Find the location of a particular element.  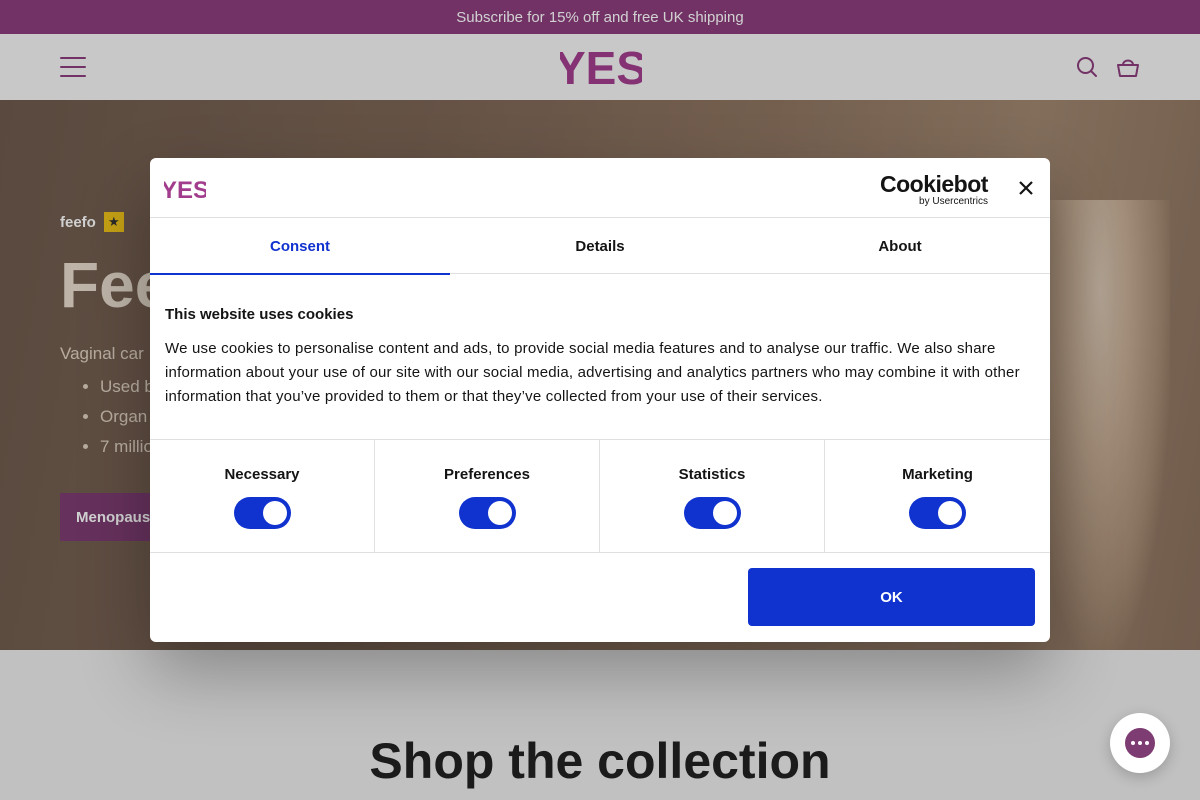

close-icon is located at coordinates (1026, 188).